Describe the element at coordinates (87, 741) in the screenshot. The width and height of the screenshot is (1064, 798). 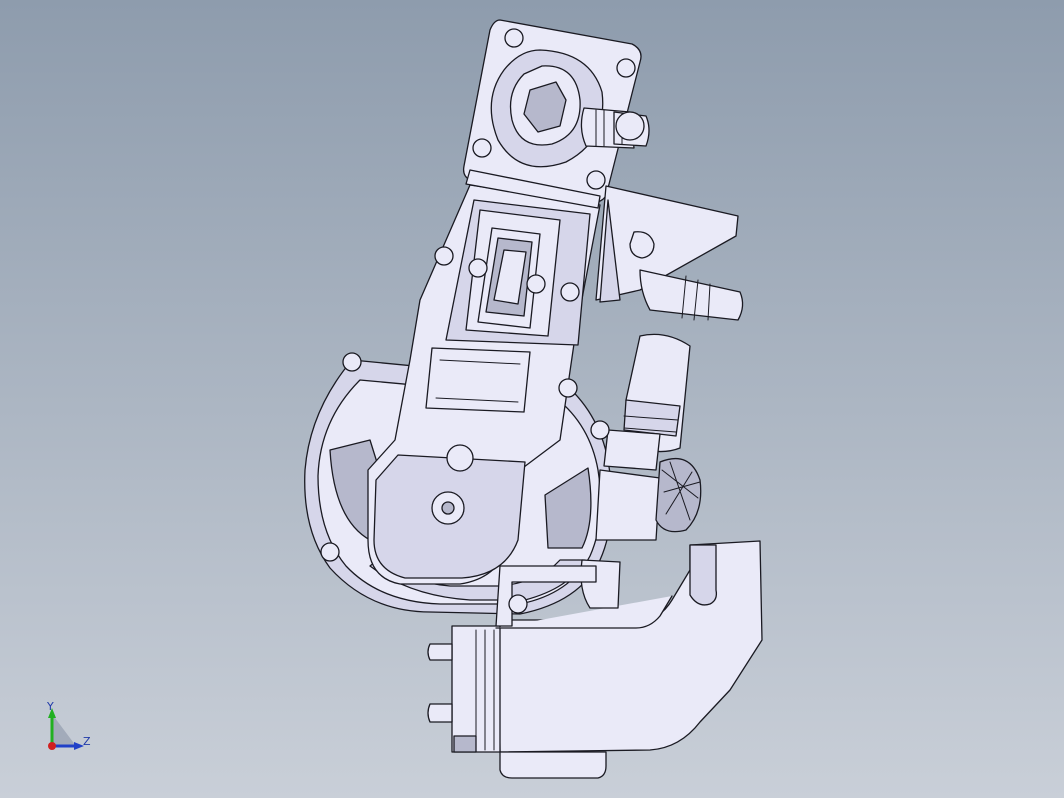
I see `z-axis-label: Z` at that location.